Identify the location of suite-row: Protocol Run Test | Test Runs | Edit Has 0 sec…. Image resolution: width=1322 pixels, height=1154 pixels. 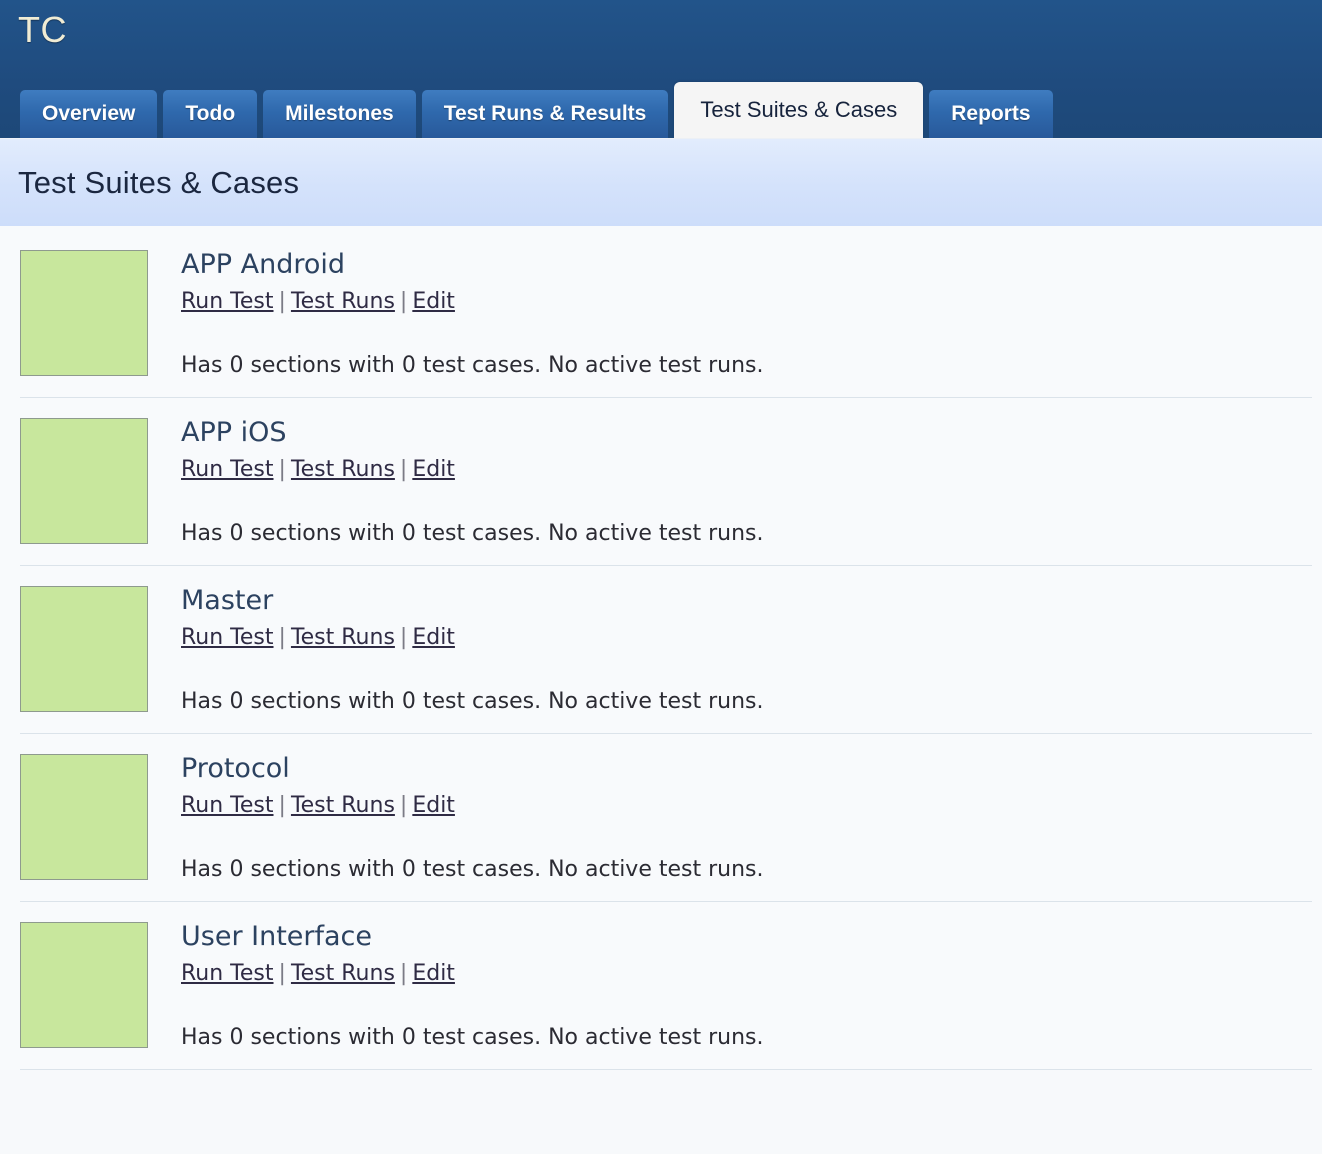
(666, 818).